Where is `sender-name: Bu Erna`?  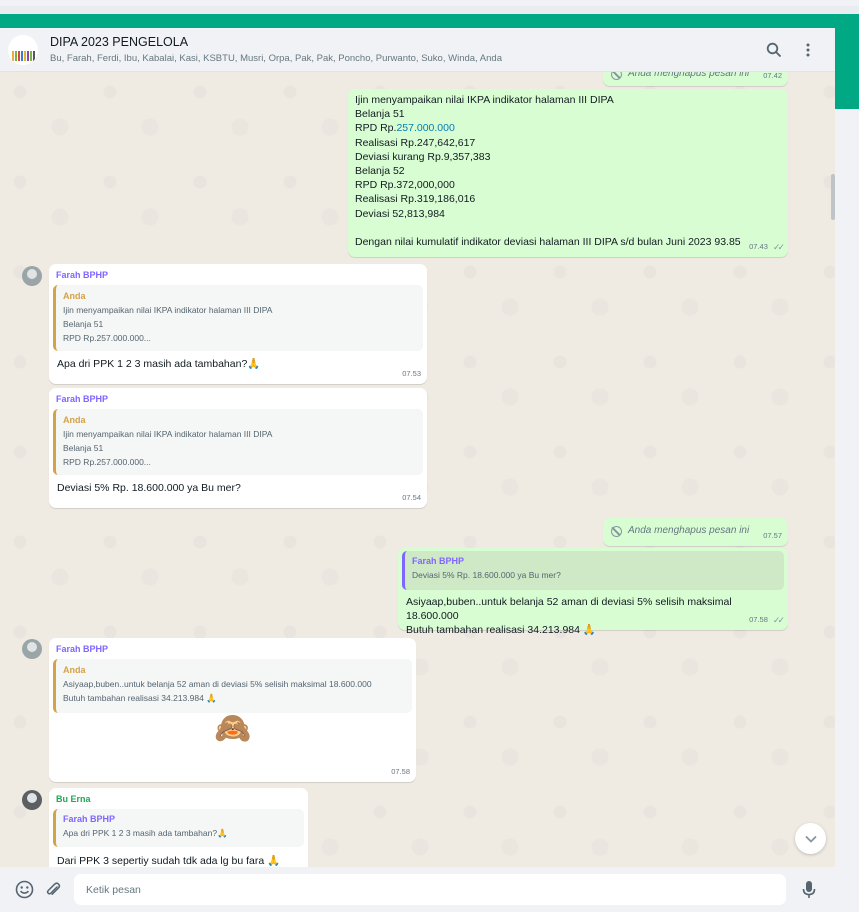
sender-name: Bu Erna is located at coordinates (178, 799).